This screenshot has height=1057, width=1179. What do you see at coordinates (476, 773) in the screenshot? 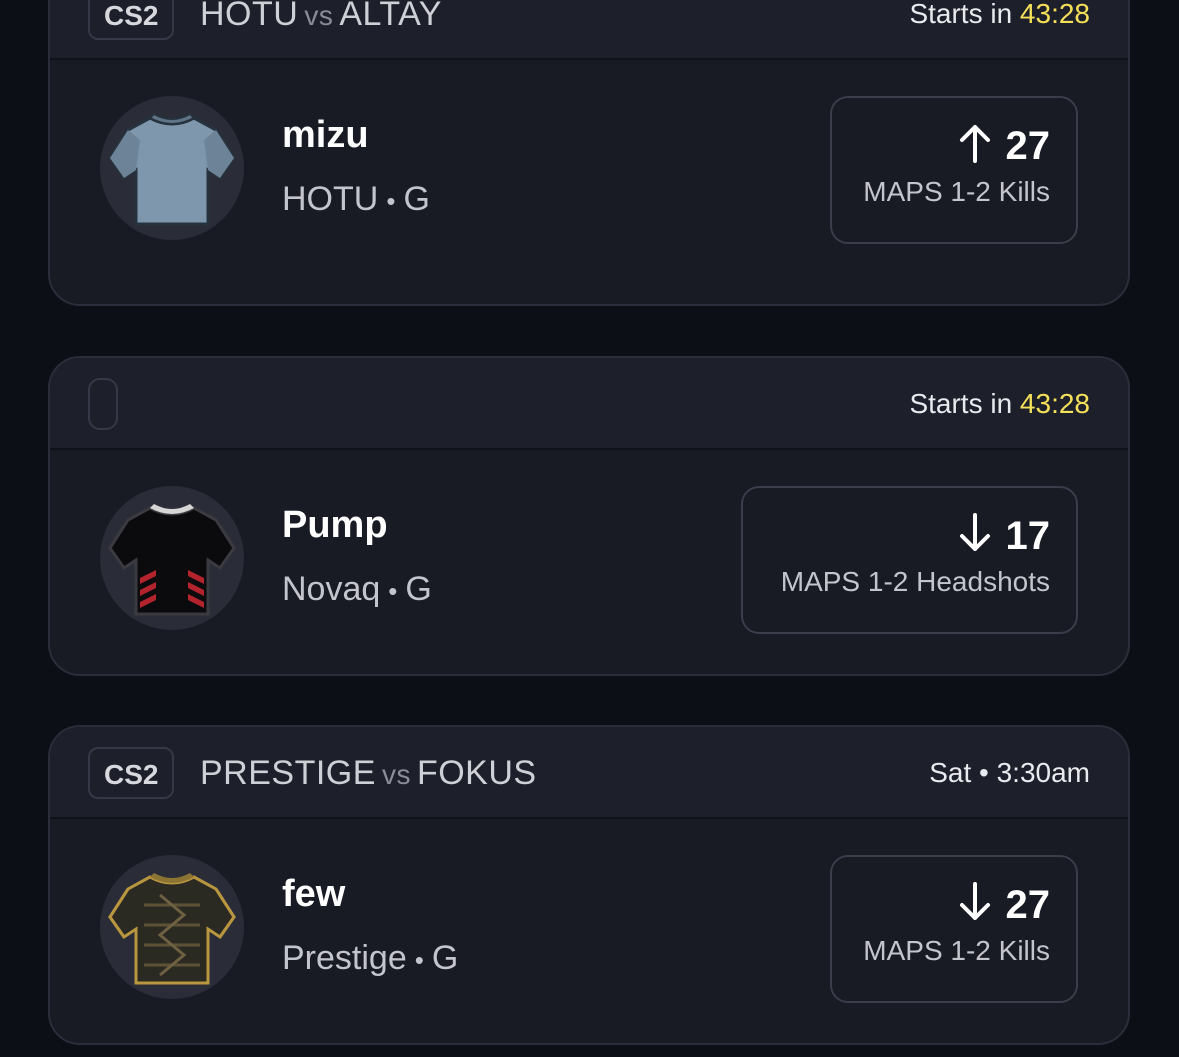
I see `team-b-name: FOKUS` at bounding box center [476, 773].